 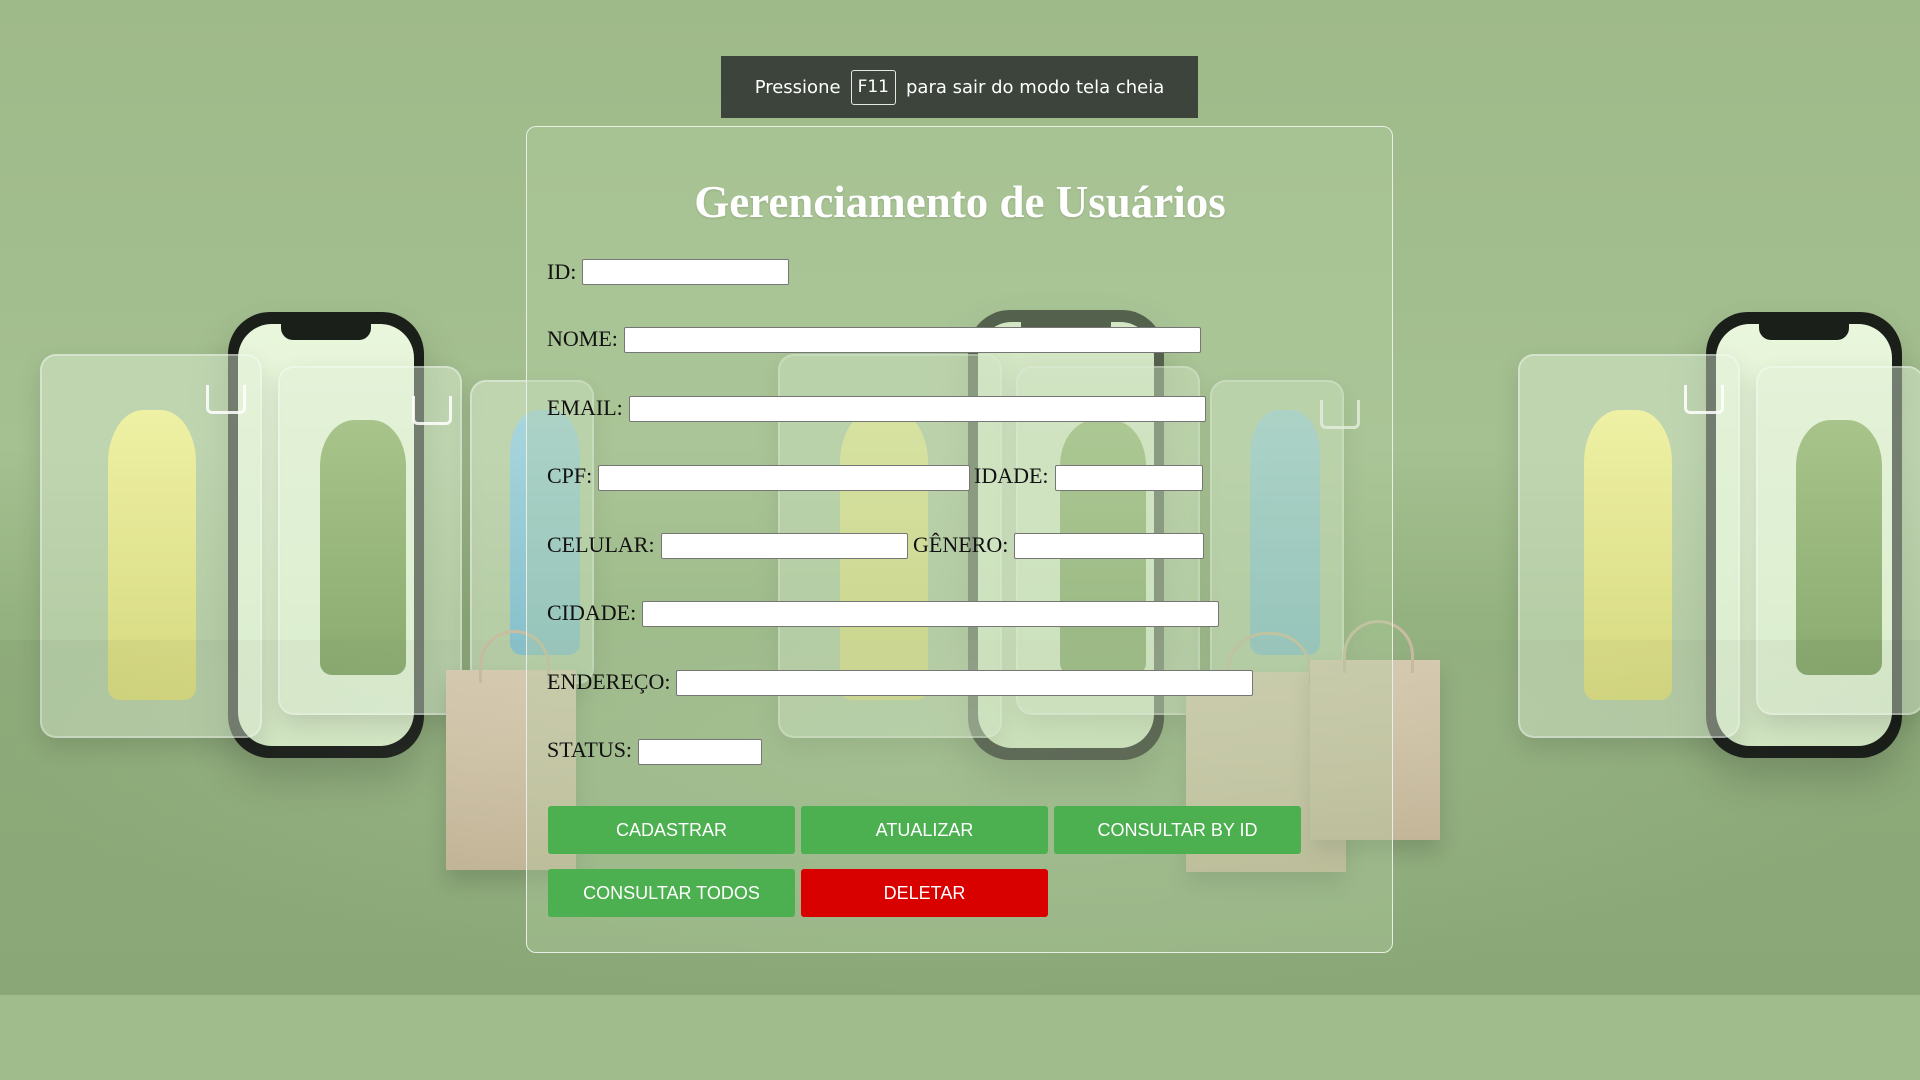 What do you see at coordinates (592, 612) in the screenshot?
I see `cidade-label: CIDADE:` at bounding box center [592, 612].